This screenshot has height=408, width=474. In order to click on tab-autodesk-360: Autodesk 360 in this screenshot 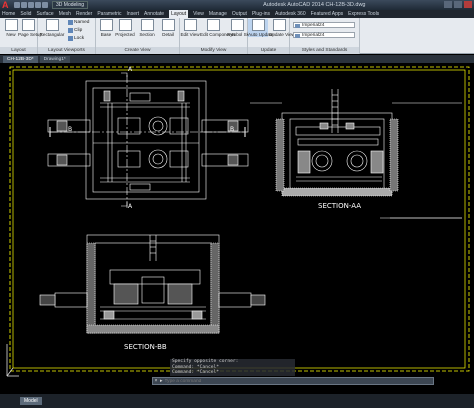, I will do `click(290, 14)`.